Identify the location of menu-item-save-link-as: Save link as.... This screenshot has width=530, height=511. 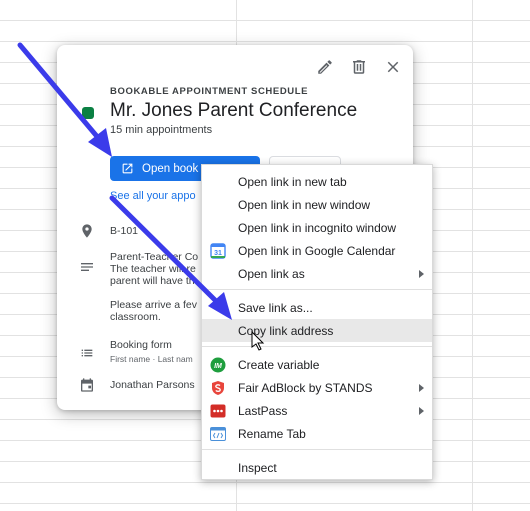
(317, 307).